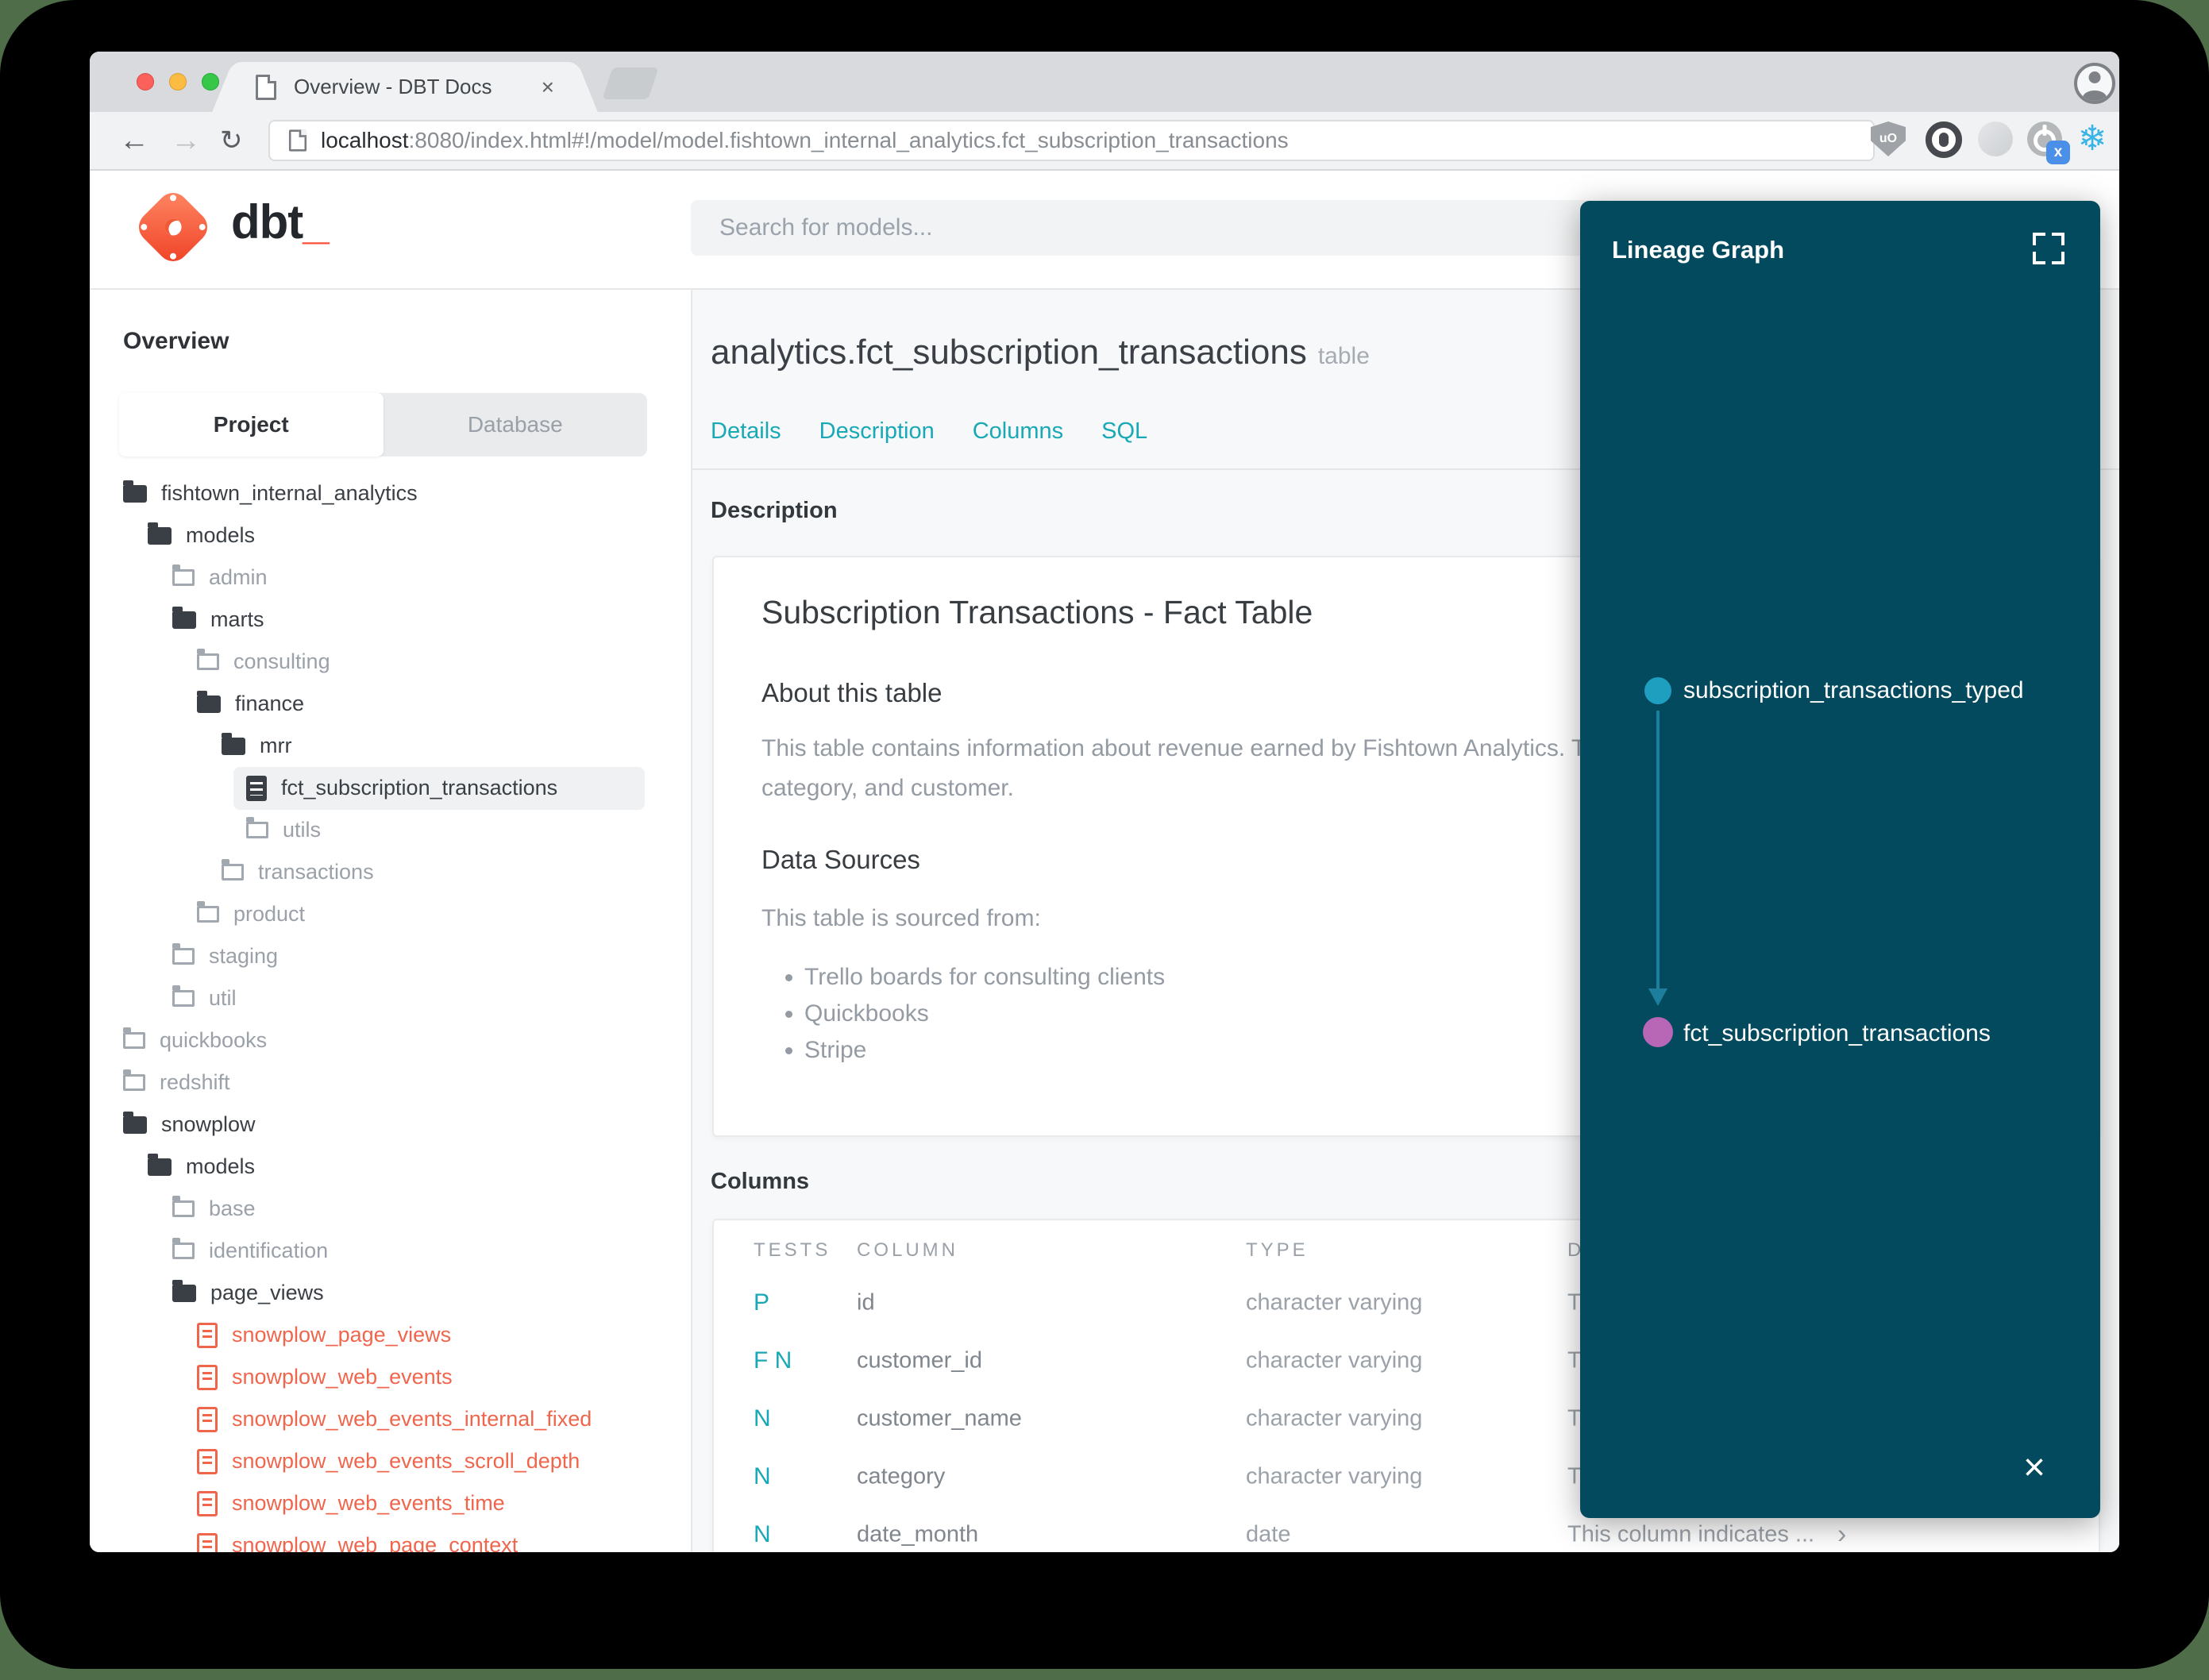  What do you see at coordinates (390, 914) in the screenshot?
I see `tree-item-product: product` at bounding box center [390, 914].